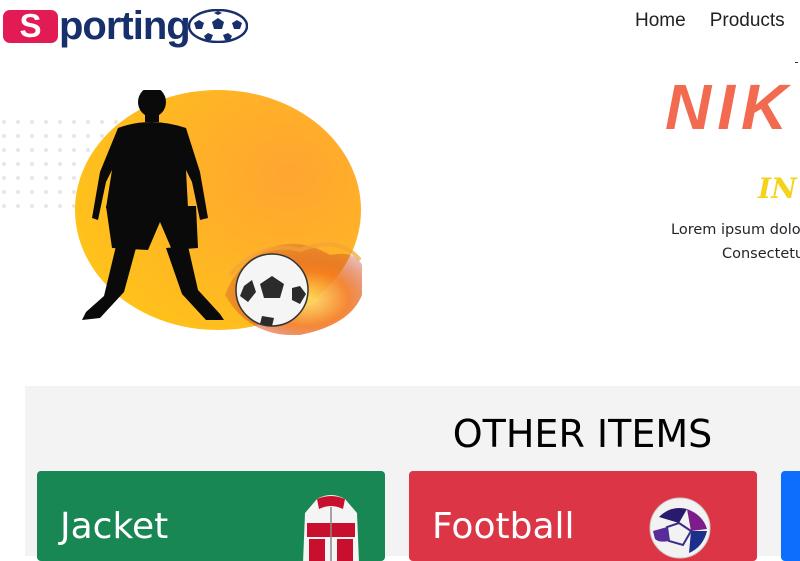 The image size is (800, 561). I want to click on nav-links: Home Products, so click(710, 21).